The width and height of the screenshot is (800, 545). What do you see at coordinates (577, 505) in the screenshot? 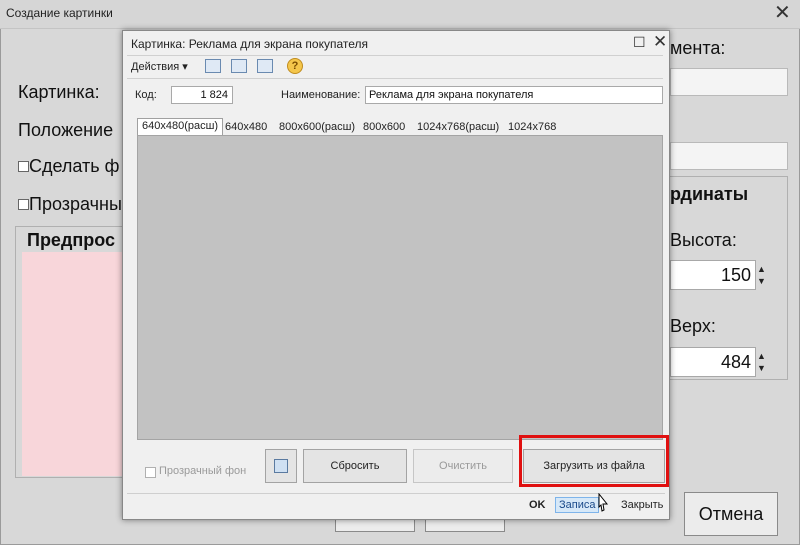
I see `save-button: Записа` at bounding box center [577, 505].